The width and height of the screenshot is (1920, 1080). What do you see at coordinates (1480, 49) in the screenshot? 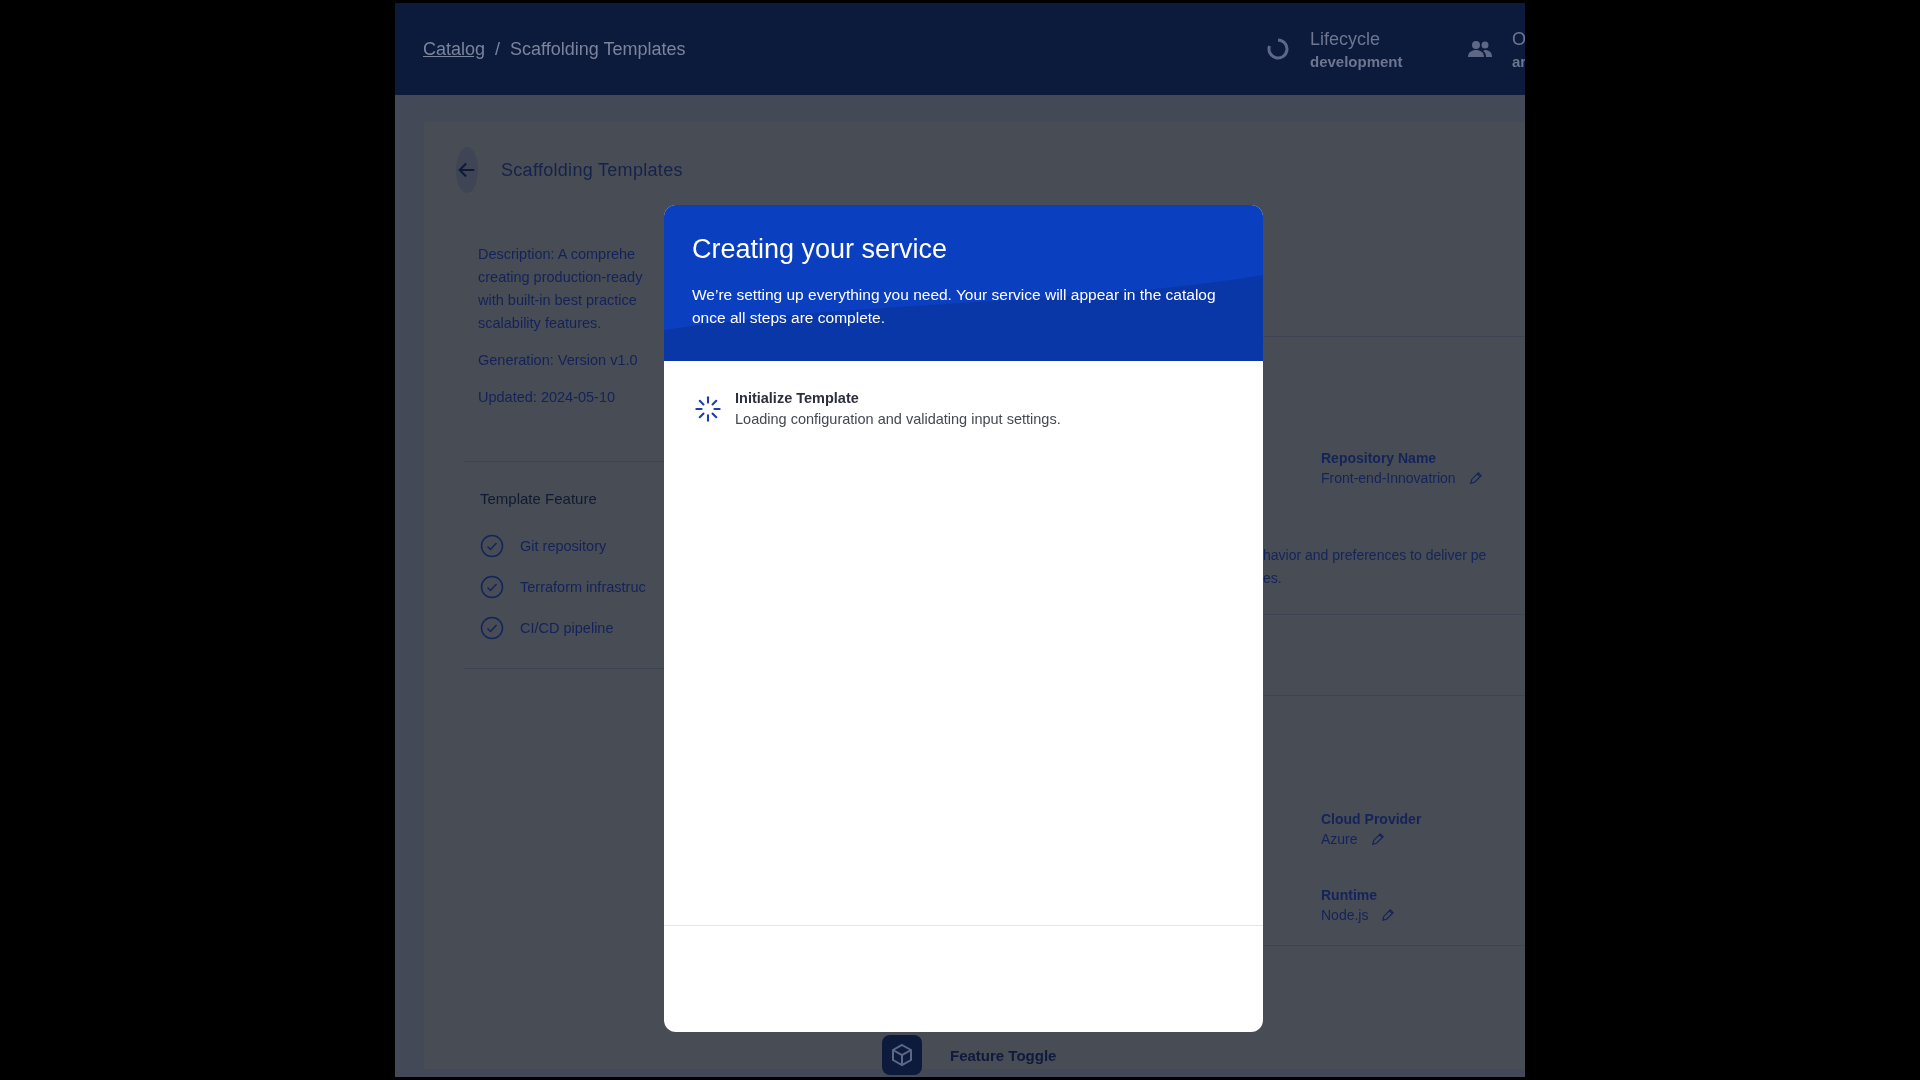
I see `people-icon` at bounding box center [1480, 49].